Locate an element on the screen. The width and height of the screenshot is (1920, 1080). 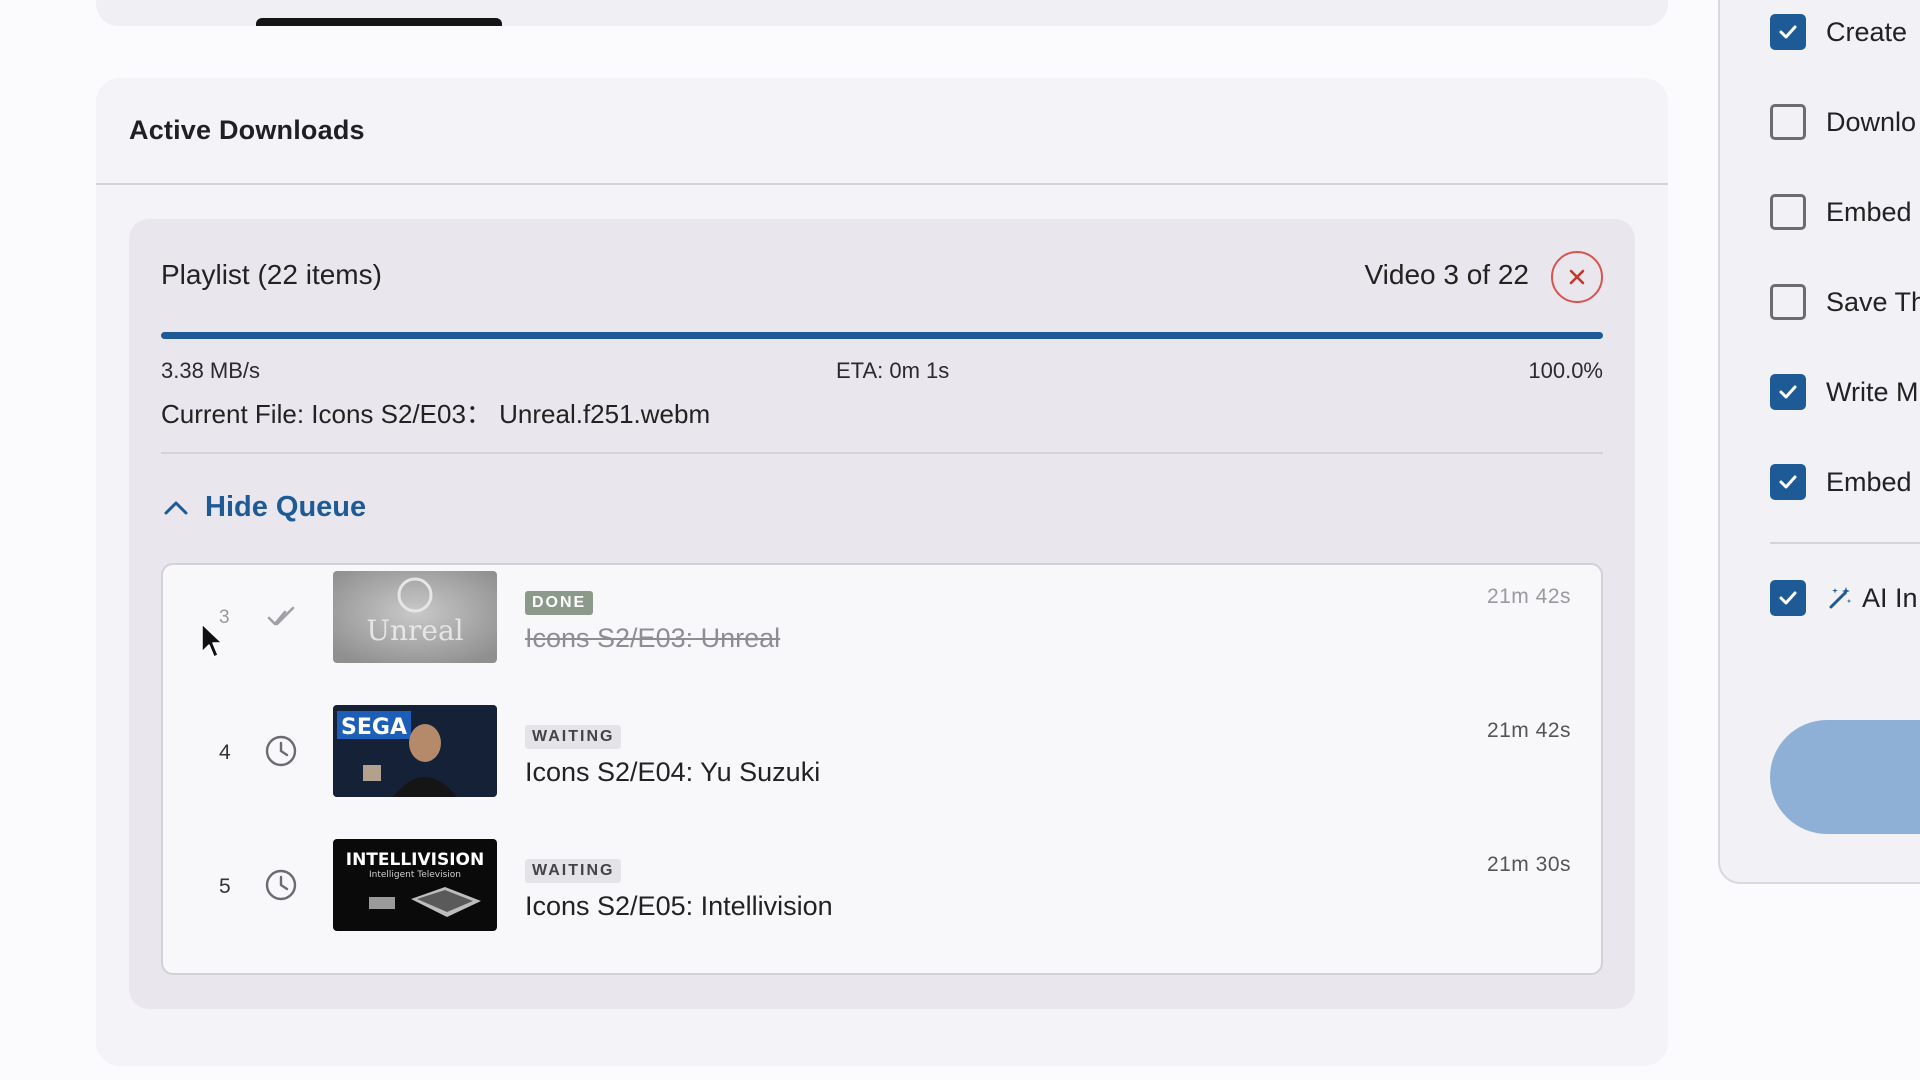
active-downloads-title: Active Downloads is located at coordinates (247, 130).